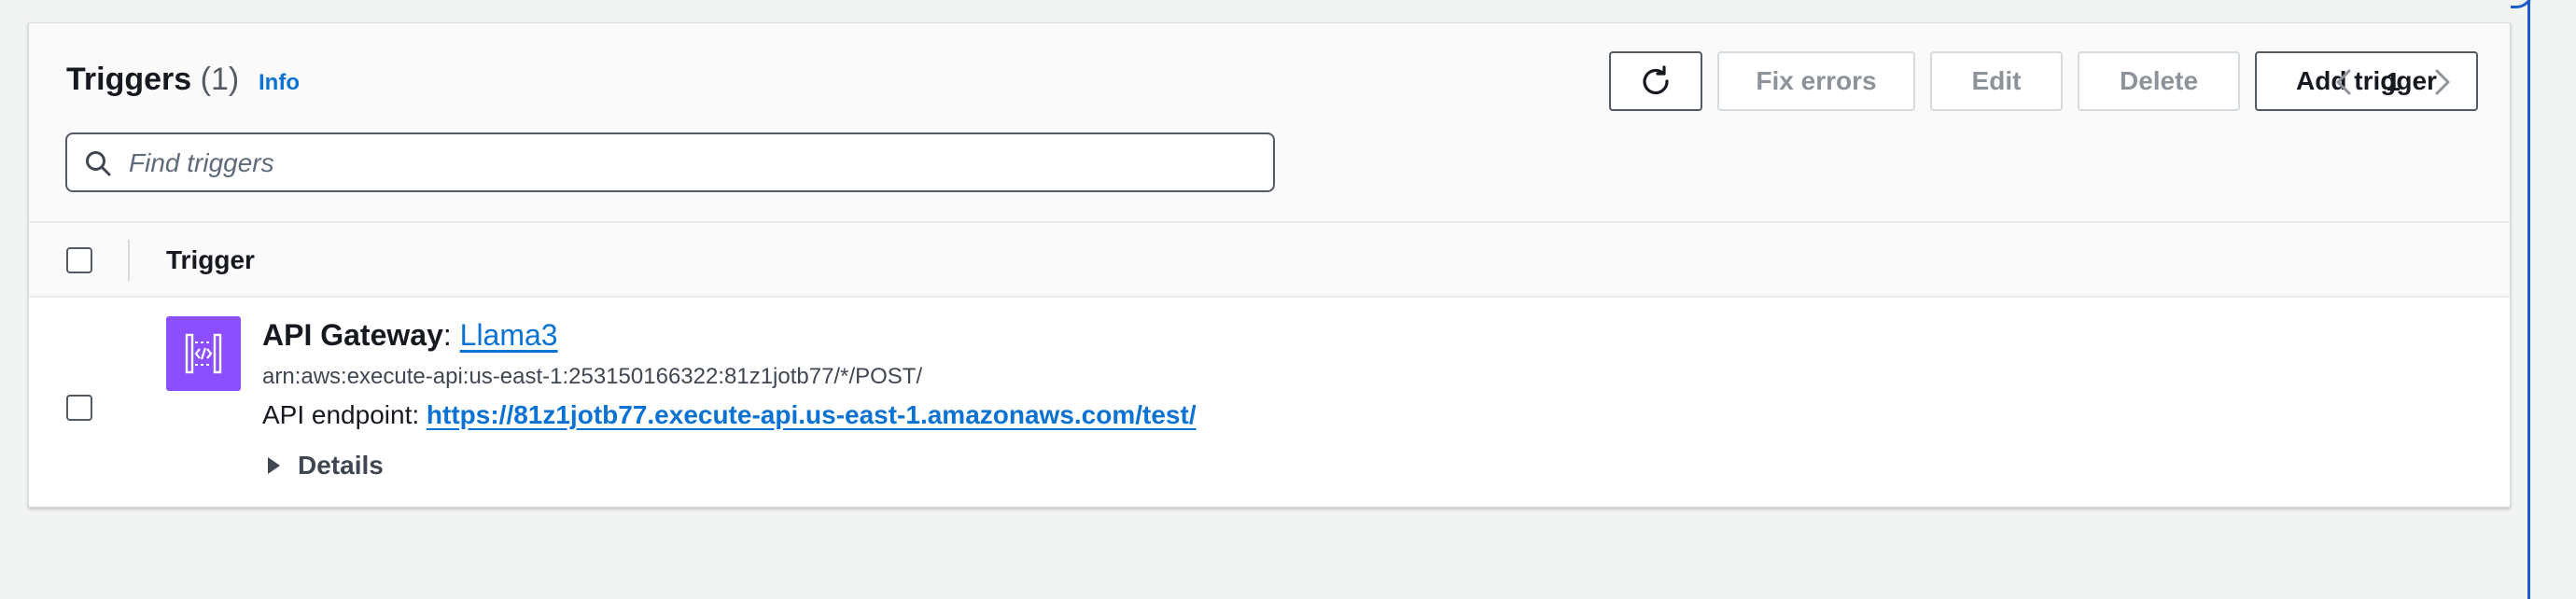 This screenshot has width=2576, height=599. Describe the element at coordinates (220, 79) in the screenshot. I see `trigger-count: (1)` at that location.